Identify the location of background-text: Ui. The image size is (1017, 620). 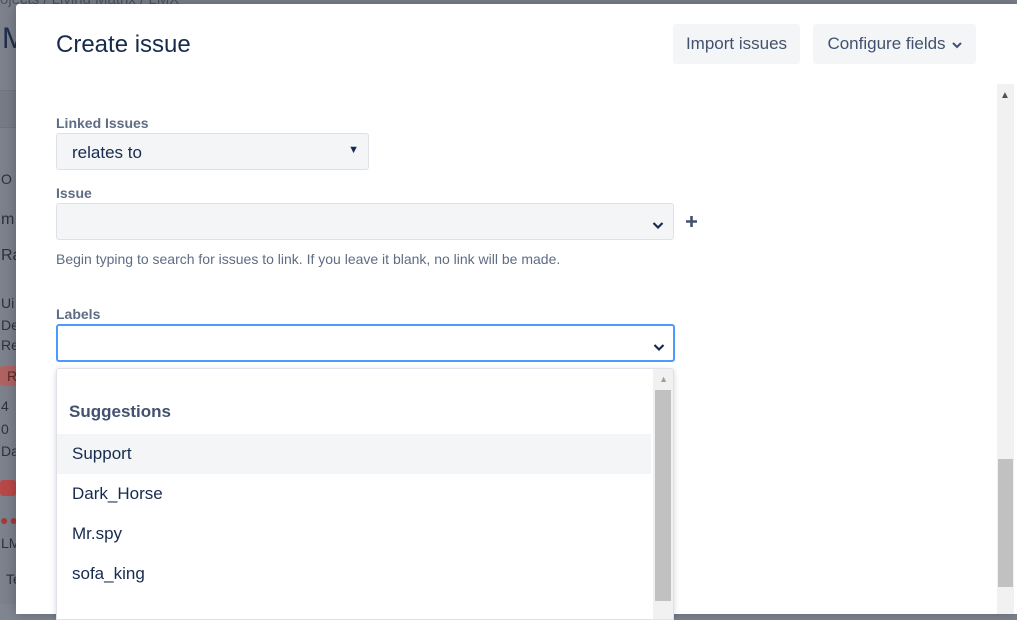
(8, 303).